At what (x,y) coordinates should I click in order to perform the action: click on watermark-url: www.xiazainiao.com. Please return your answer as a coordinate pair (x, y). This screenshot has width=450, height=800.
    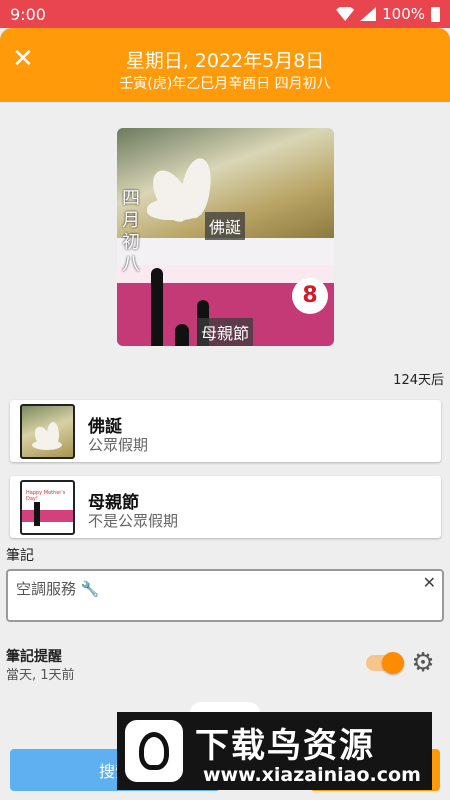
    Looking at the image, I should click on (312, 775).